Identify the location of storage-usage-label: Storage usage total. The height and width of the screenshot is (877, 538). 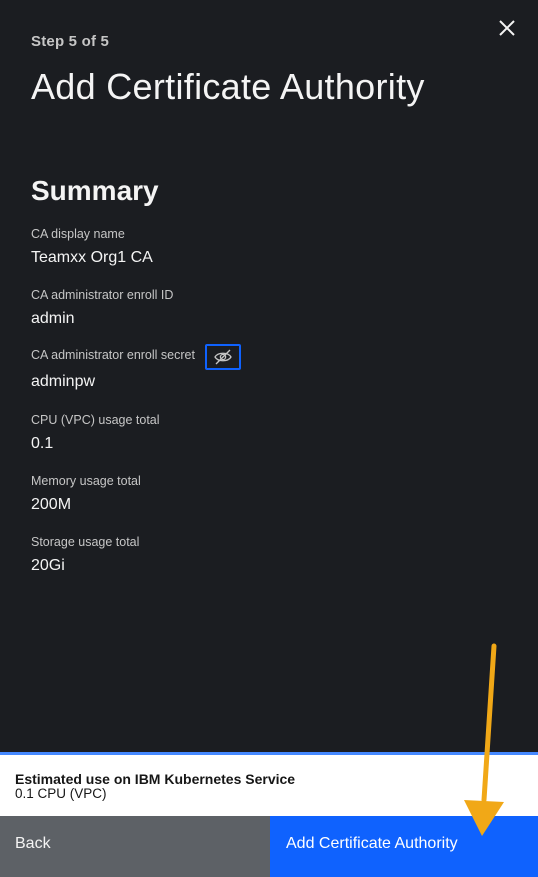
(85, 542).